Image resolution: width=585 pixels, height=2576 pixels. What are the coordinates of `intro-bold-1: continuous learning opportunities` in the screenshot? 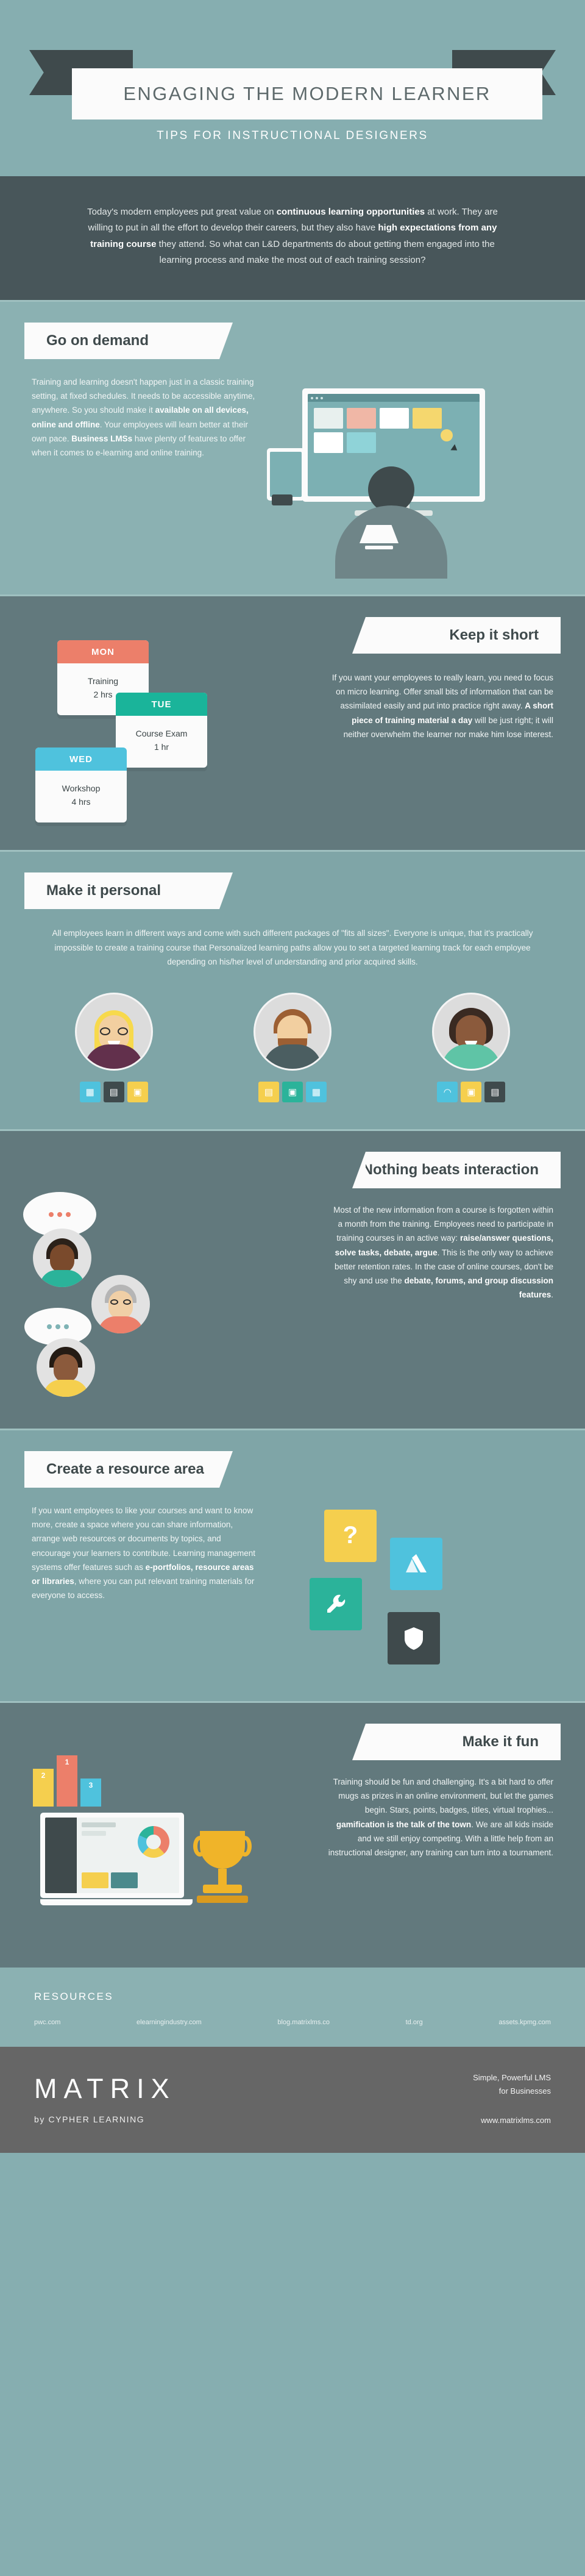 It's located at (350, 212).